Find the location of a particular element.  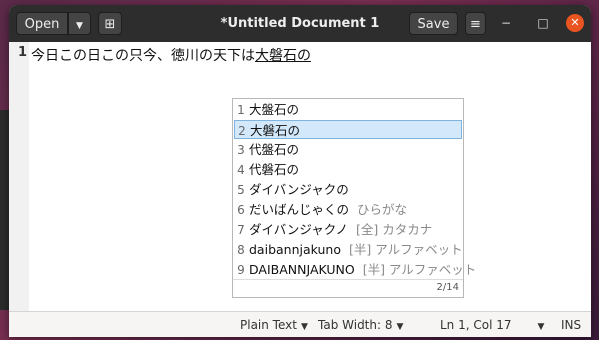

candidate-number: 6 is located at coordinates (241, 210).